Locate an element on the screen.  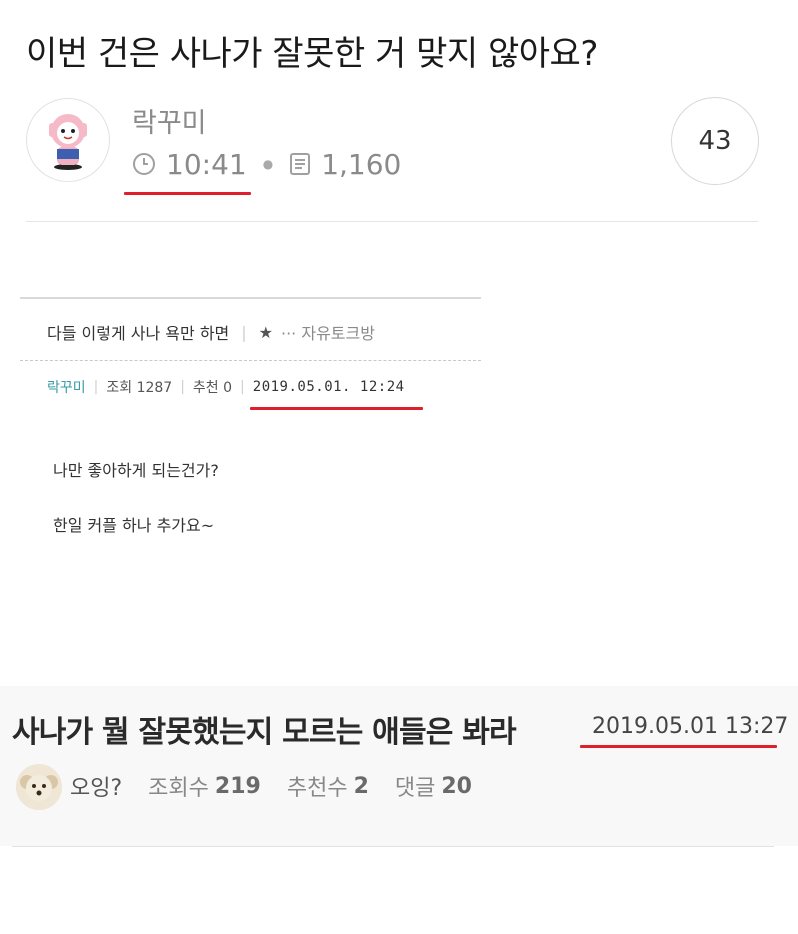
embed1-title-row: 다들 이렇게 사나 욕만 하면 | ★ ··· 자유토크방 is located at coordinates (211, 332).